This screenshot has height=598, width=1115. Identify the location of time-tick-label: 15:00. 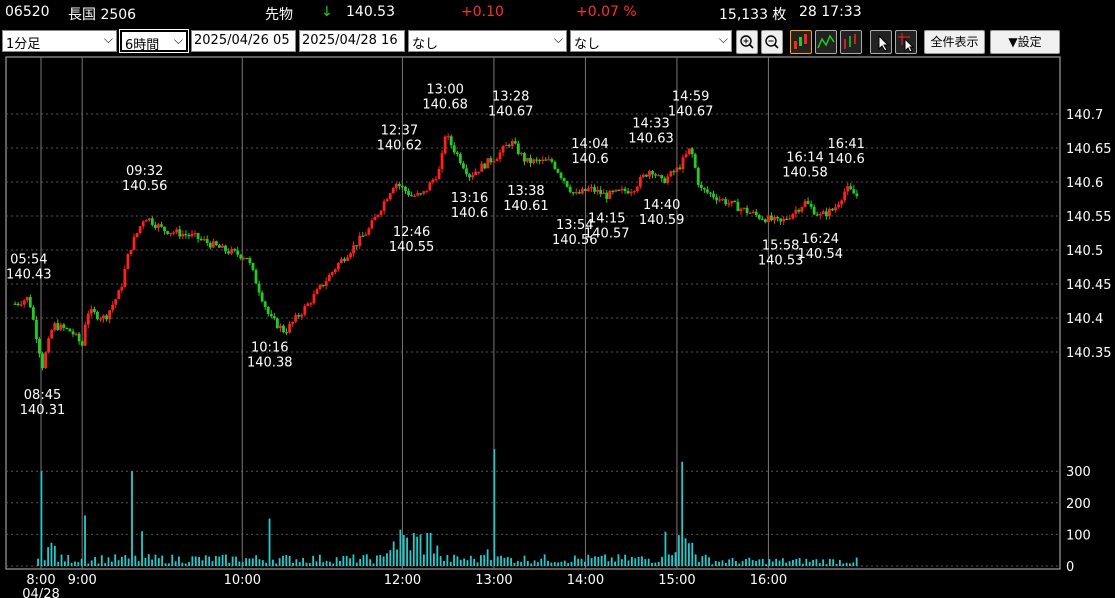
(676, 580).